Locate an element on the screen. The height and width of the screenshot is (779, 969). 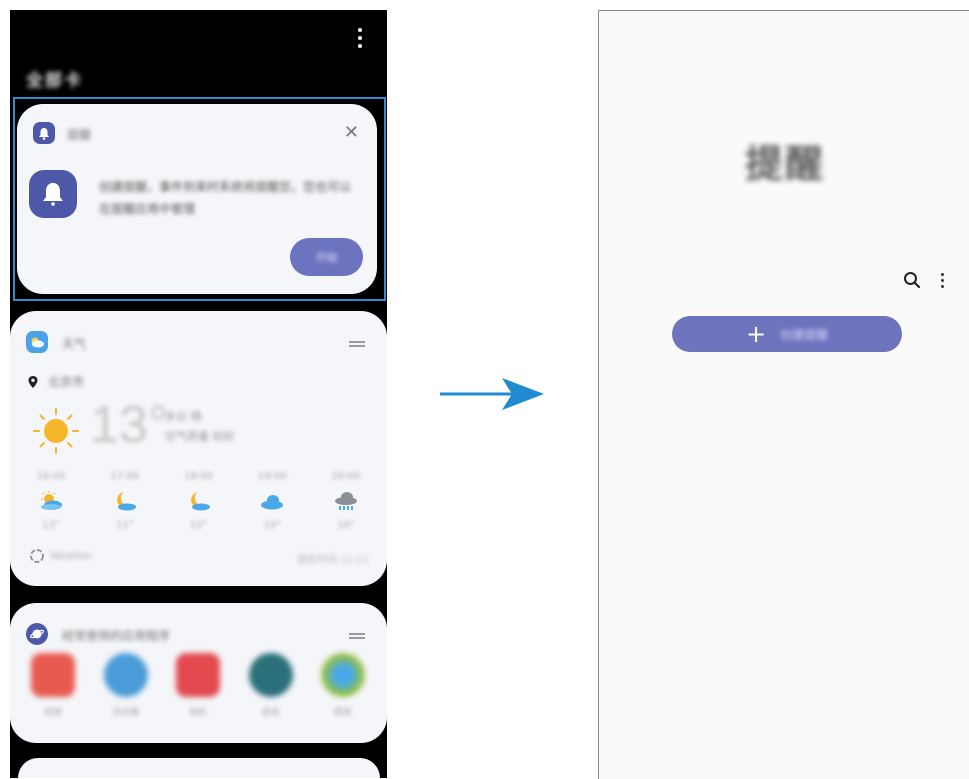
location-name: 北京市 is located at coordinates (66, 382).